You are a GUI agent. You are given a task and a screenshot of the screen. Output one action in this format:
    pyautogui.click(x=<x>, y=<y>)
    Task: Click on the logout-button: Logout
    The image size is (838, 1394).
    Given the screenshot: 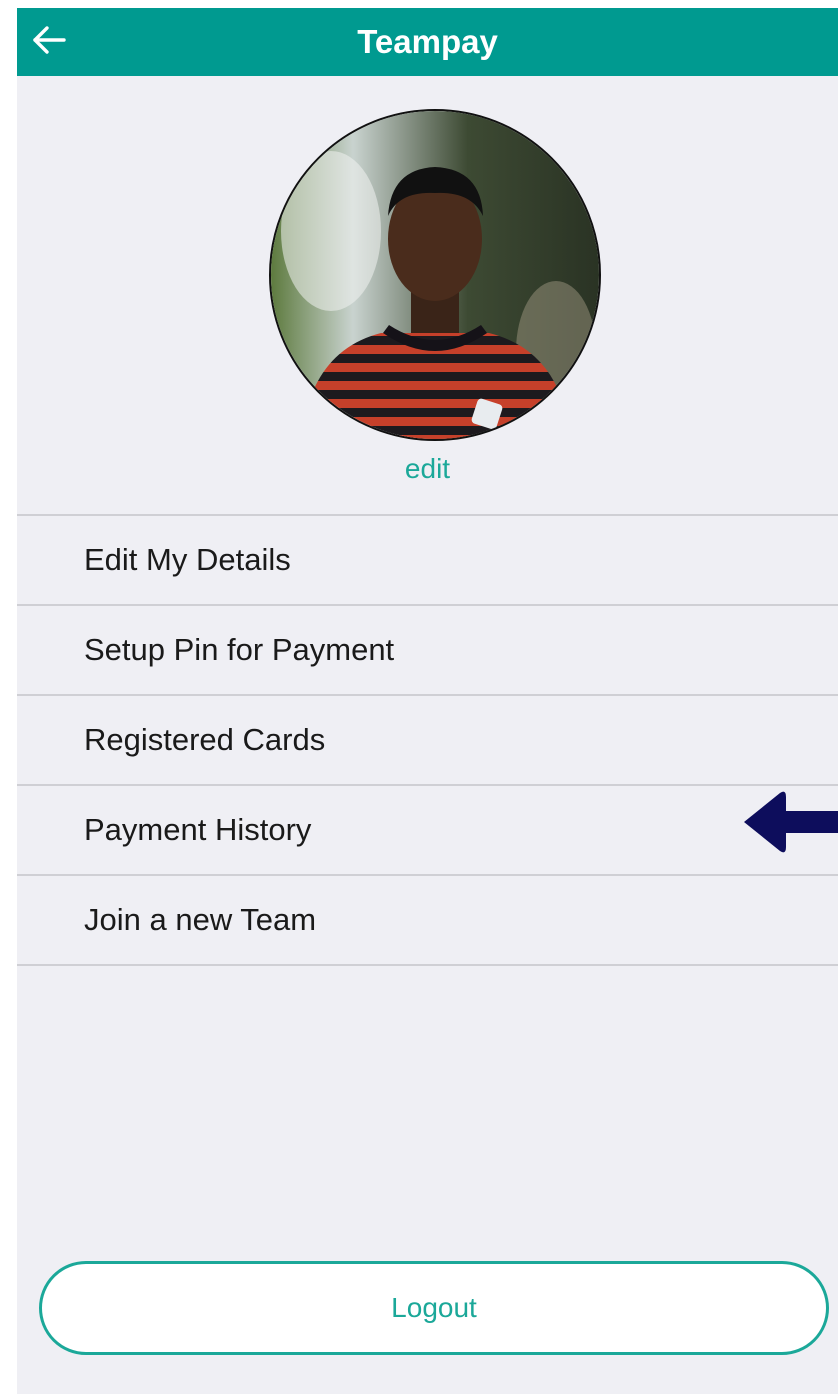 What is the action you would take?
    pyautogui.click(x=434, y=1308)
    